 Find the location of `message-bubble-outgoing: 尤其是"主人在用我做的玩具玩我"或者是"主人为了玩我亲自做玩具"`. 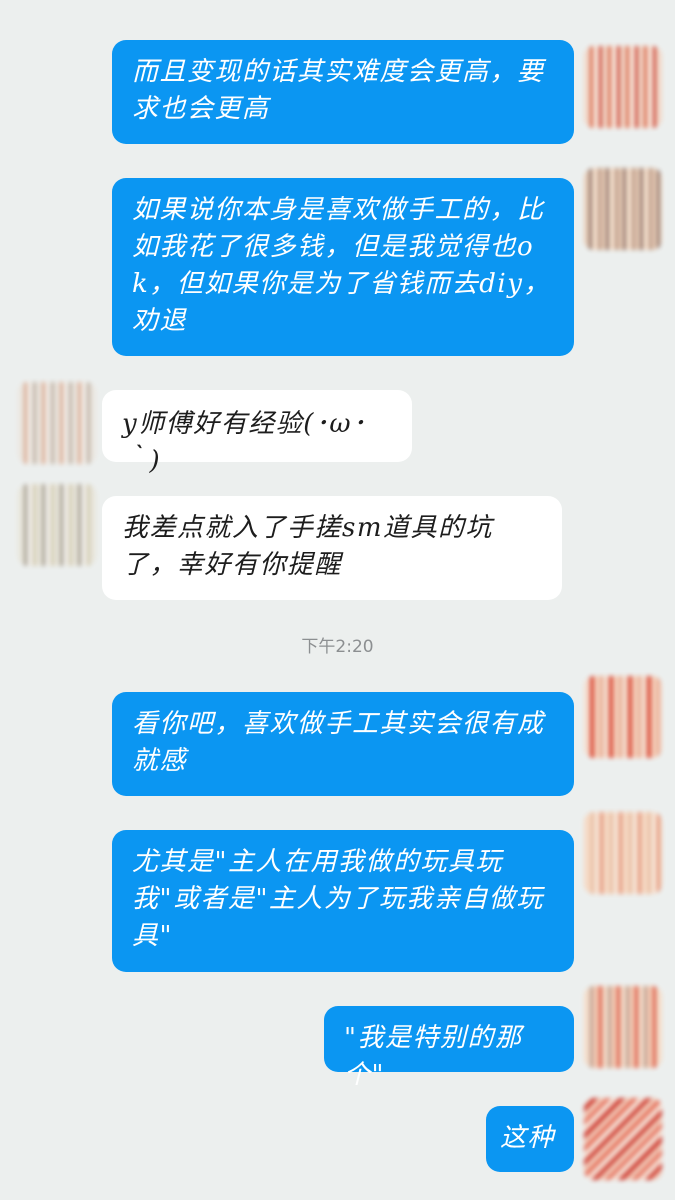

message-bubble-outgoing: 尤其是"主人在用我做的玩具玩我"或者是"主人为了玩我亲自做玩具" is located at coordinates (343, 901).